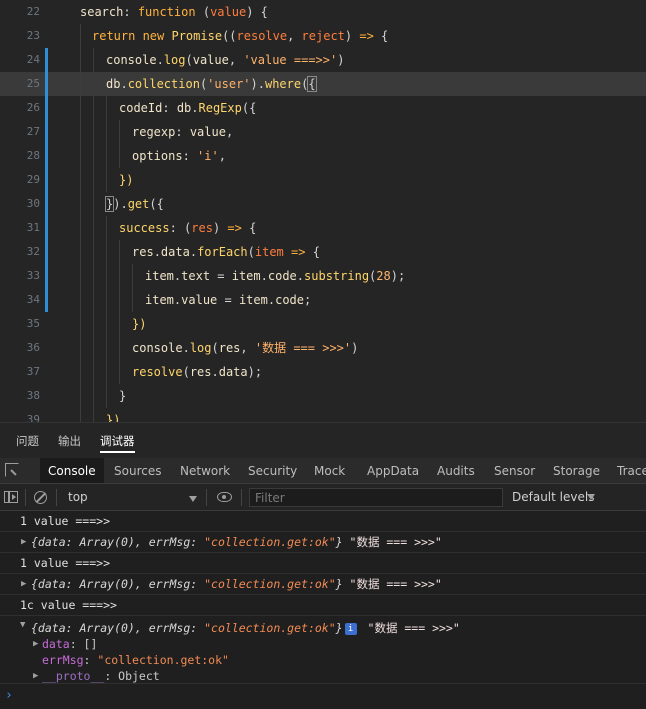 The width and height of the screenshot is (646, 709). What do you see at coordinates (33, 203) in the screenshot?
I see `line-number: 30` at bounding box center [33, 203].